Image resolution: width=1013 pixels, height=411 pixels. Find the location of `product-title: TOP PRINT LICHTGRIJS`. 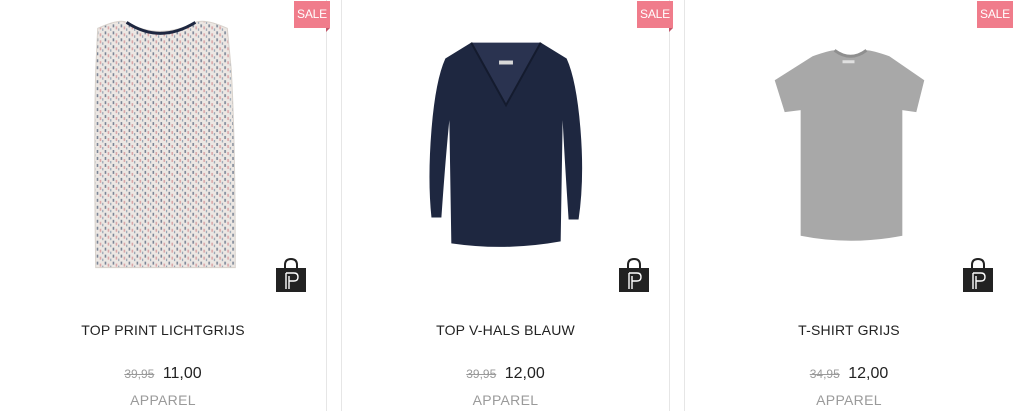

product-title: TOP PRINT LICHTGRIJS is located at coordinates (163, 330).